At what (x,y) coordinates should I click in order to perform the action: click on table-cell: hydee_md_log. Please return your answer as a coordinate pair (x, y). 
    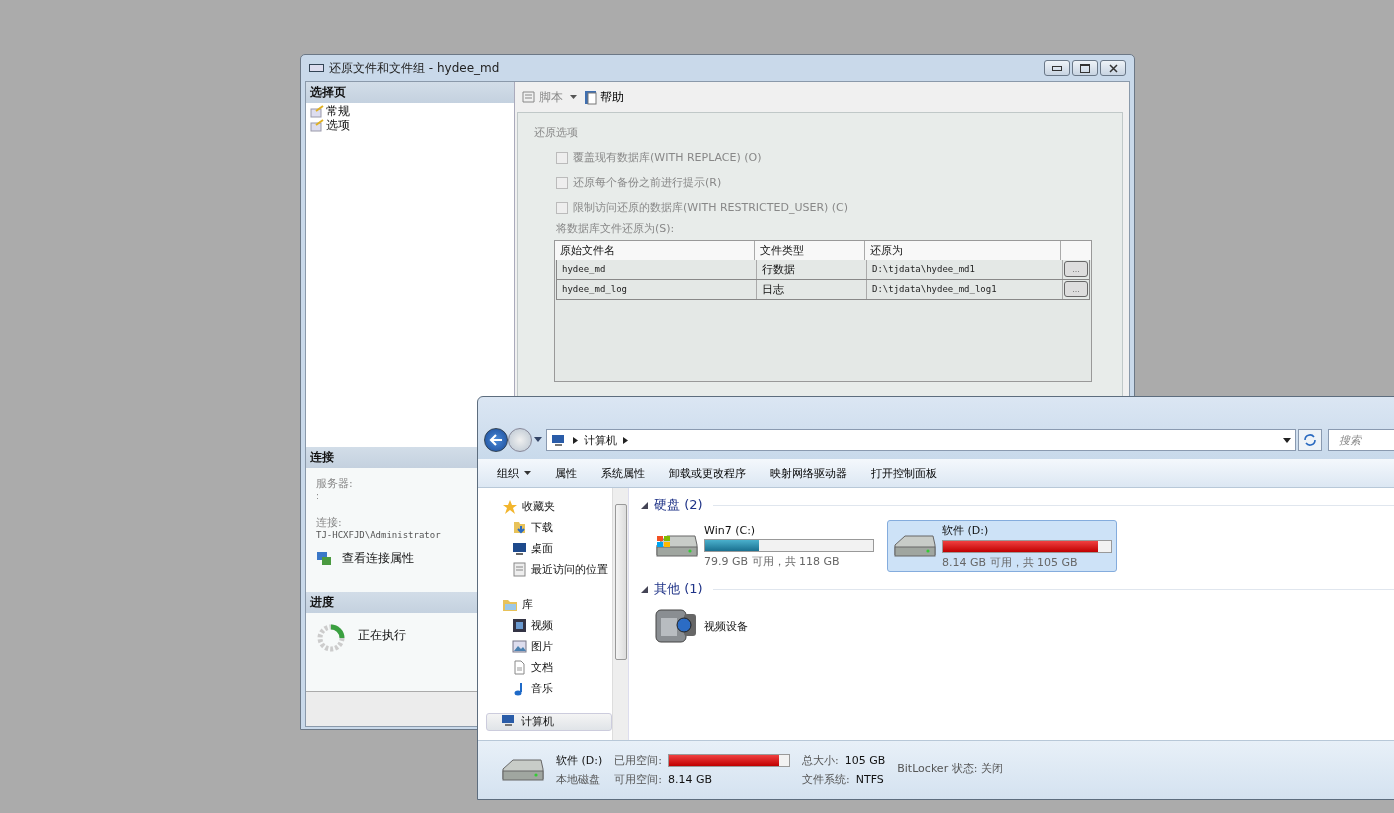
    Looking at the image, I should click on (657, 289).